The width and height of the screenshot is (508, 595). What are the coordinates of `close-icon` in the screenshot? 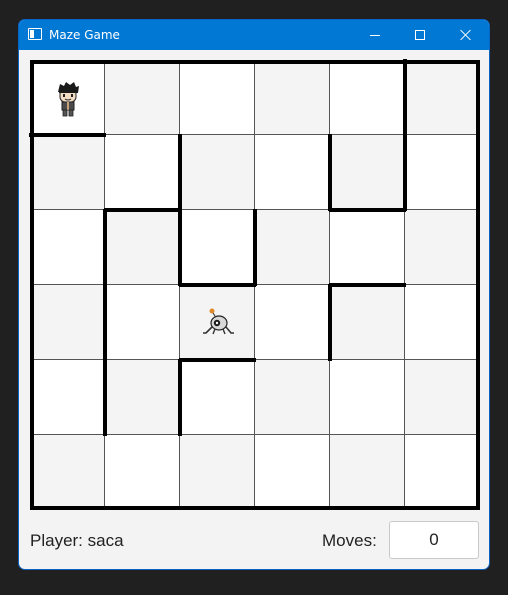 It's located at (466, 35).